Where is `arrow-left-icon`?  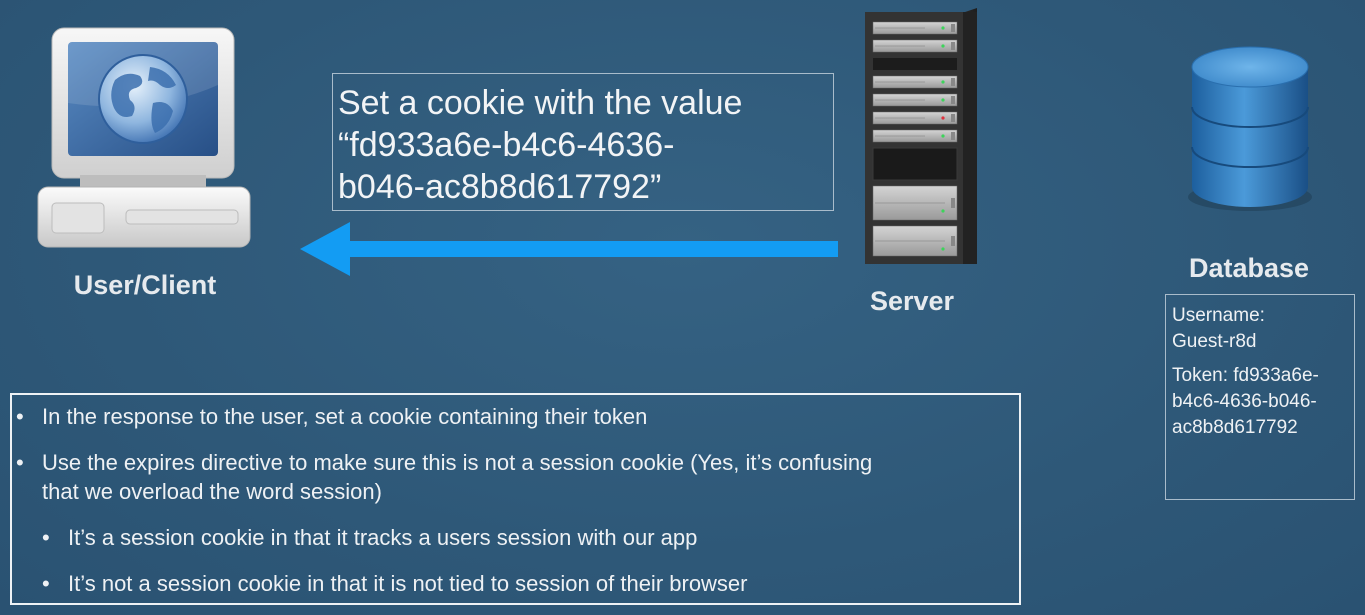 arrow-left-icon is located at coordinates (570, 249).